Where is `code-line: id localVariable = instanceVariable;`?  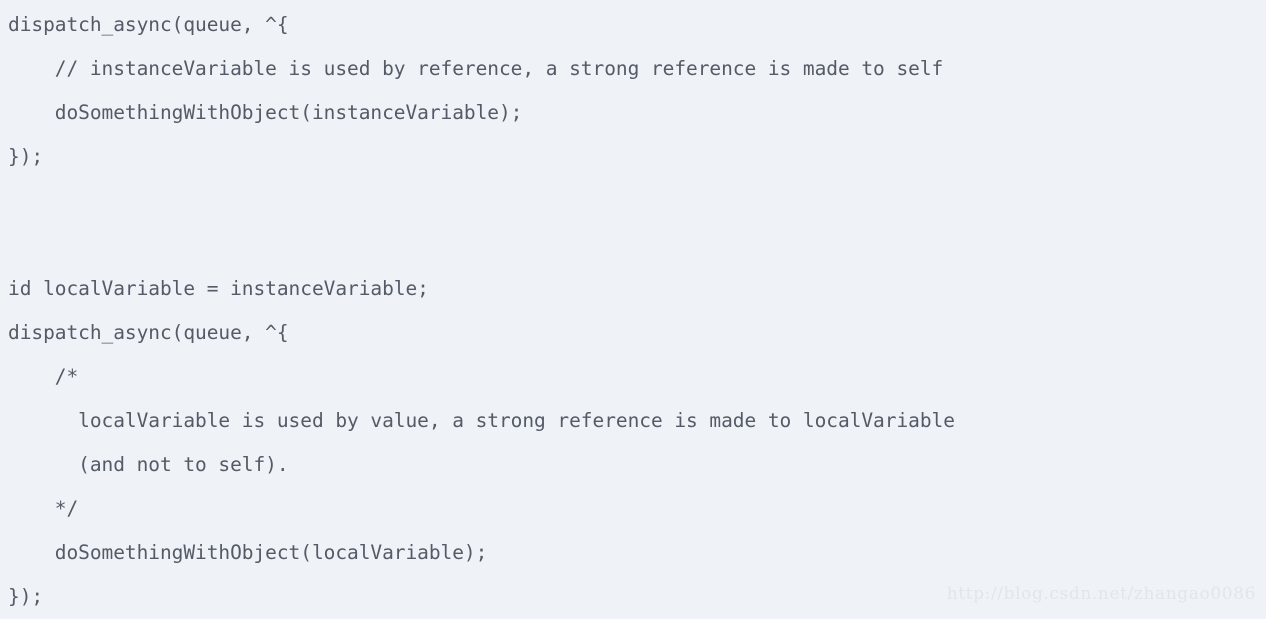 code-line: id localVariable = instanceVariable; is located at coordinates (218, 288).